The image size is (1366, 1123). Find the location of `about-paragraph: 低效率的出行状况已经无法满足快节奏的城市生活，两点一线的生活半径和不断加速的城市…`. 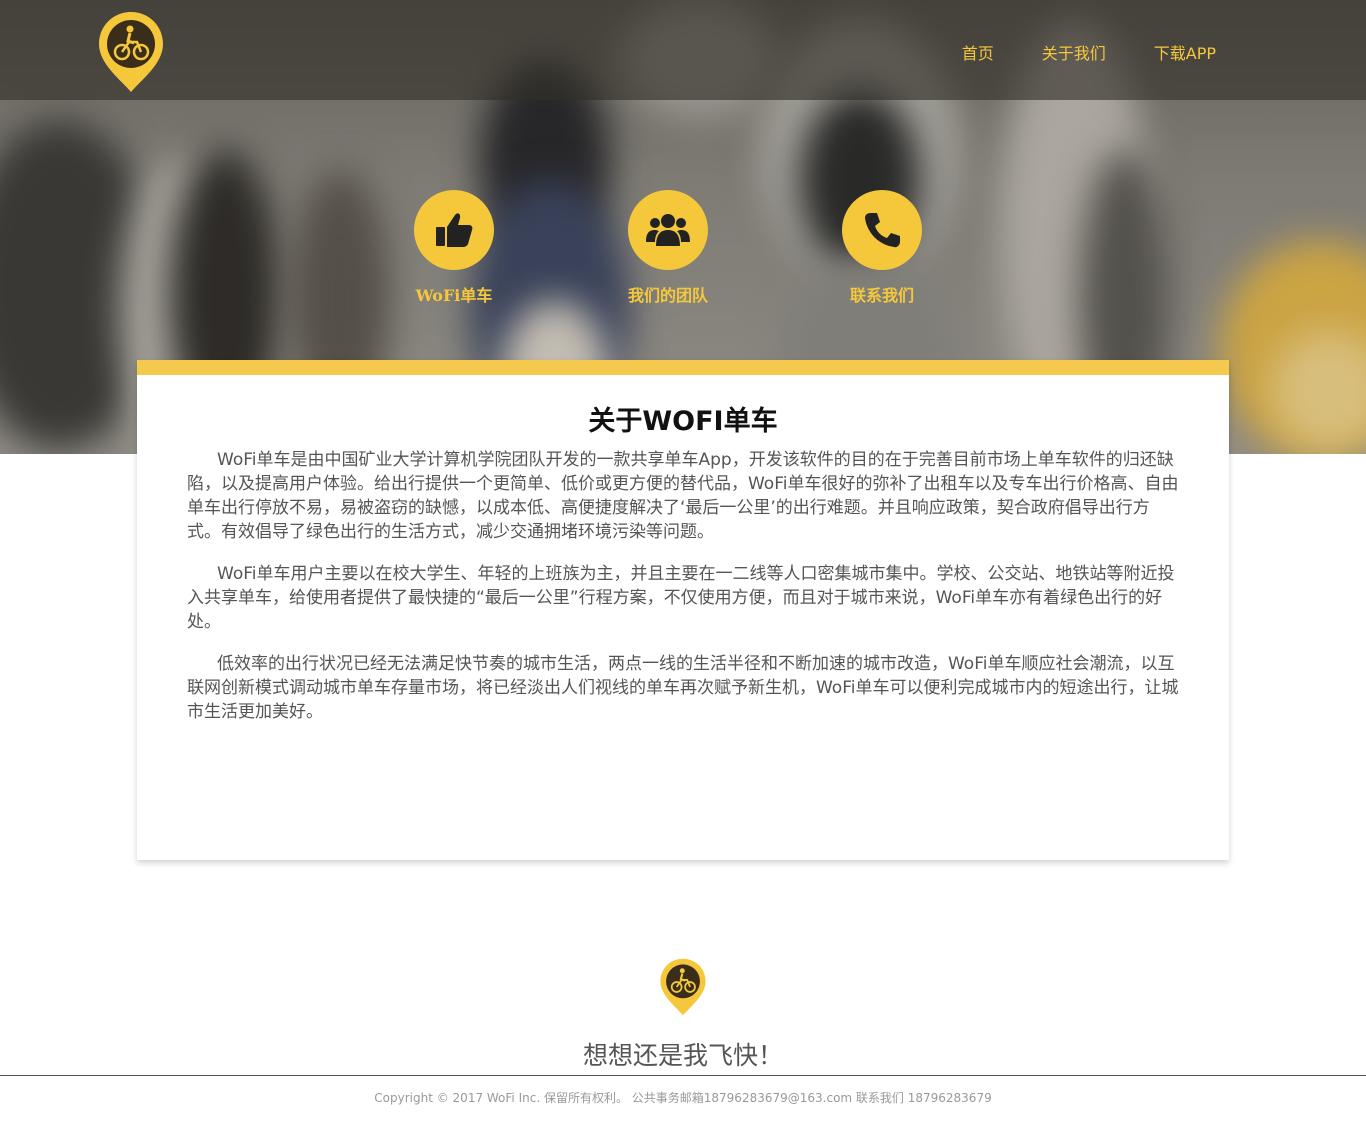

about-paragraph: 低效率的出行状况已经无法满足快节奏的城市生活，两点一线的生活半径和不断加速的城市… is located at coordinates (683, 688).